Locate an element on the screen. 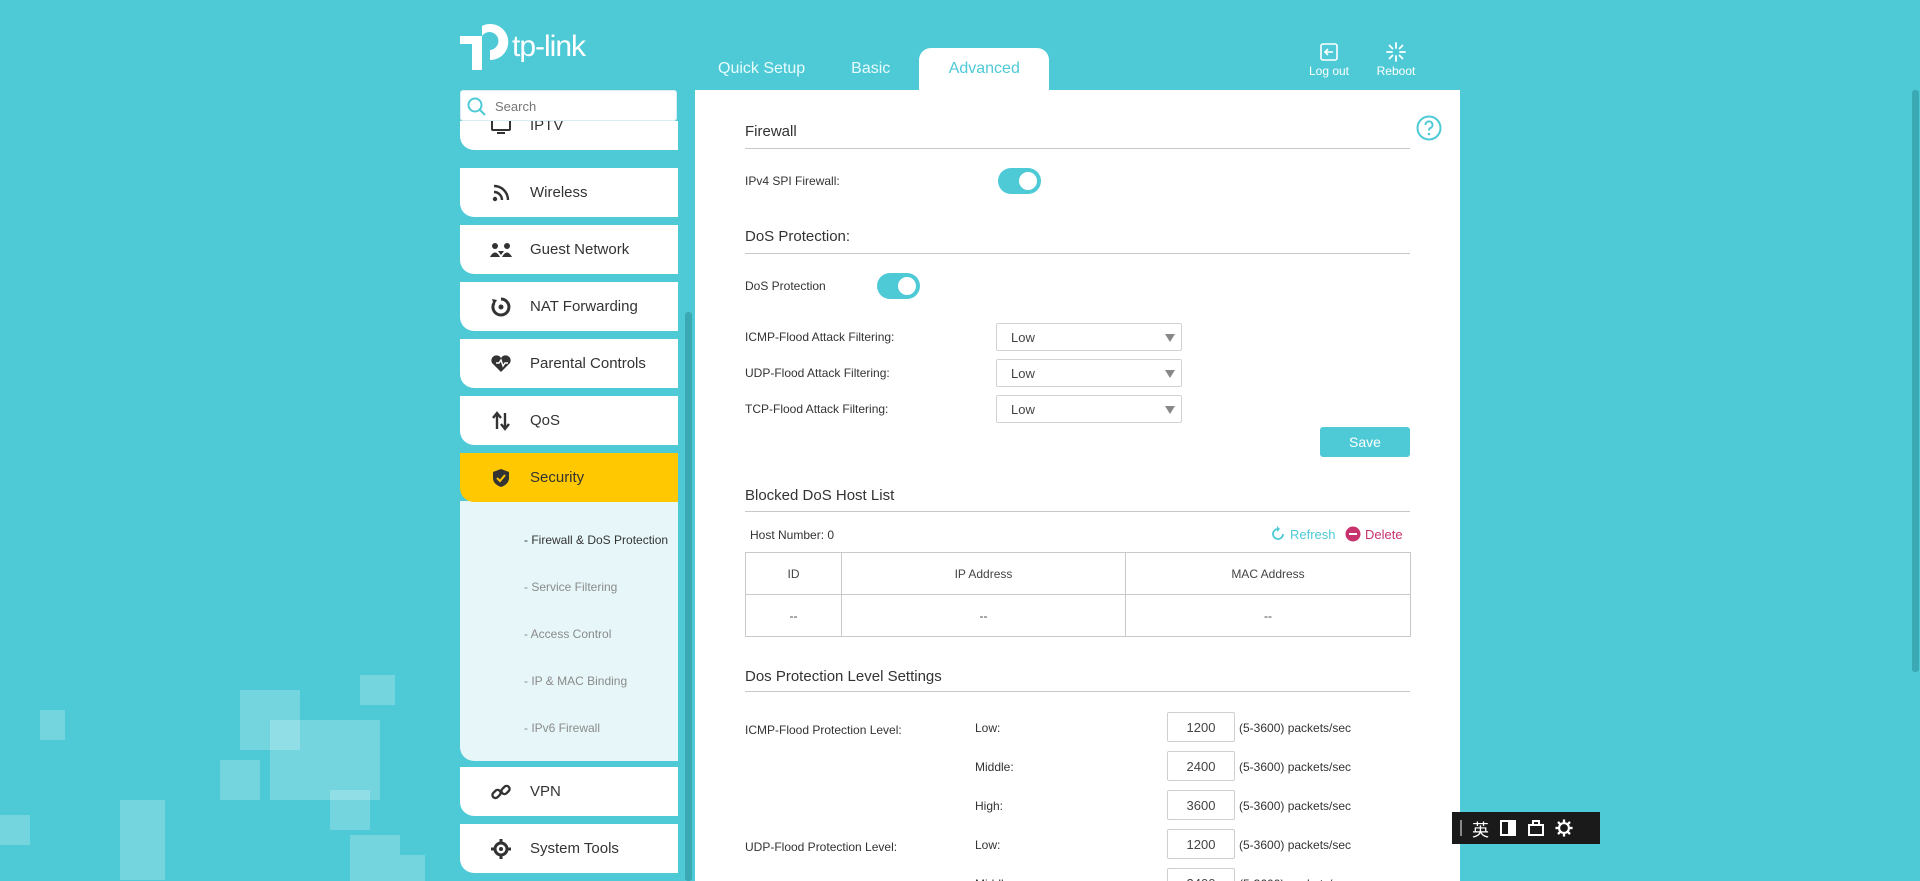  wifi-icon is located at coordinates (501, 193).